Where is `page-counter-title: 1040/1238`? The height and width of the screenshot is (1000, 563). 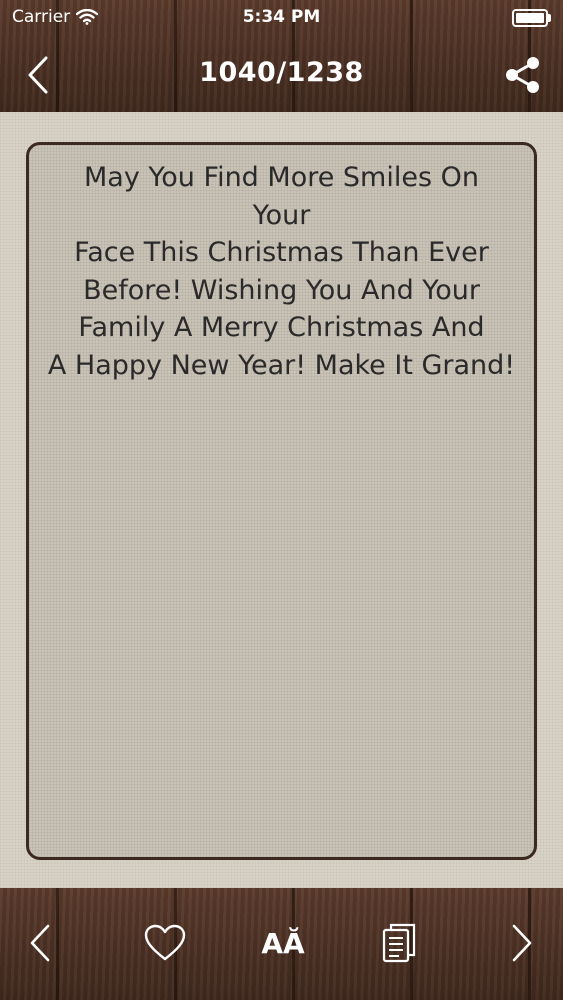 page-counter-title: 1040/1238 is located at coordinates (281, 72).